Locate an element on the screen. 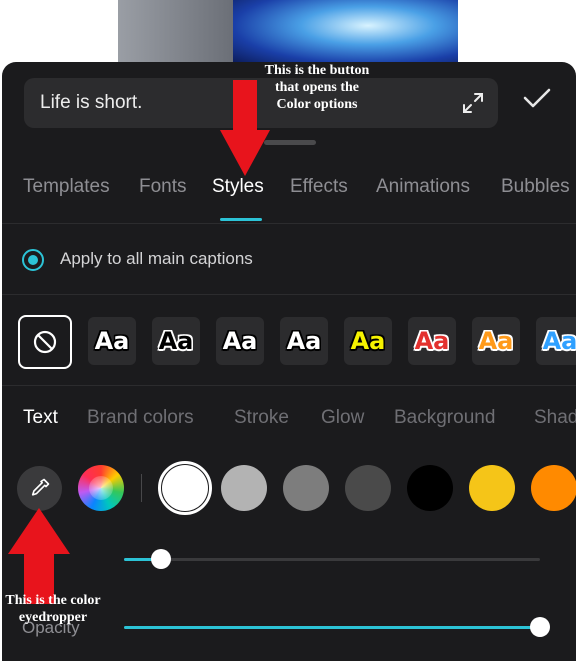 The width and height of the screenshot is (576, 661). subtab-background: Background is located at coordinates (444, 418).